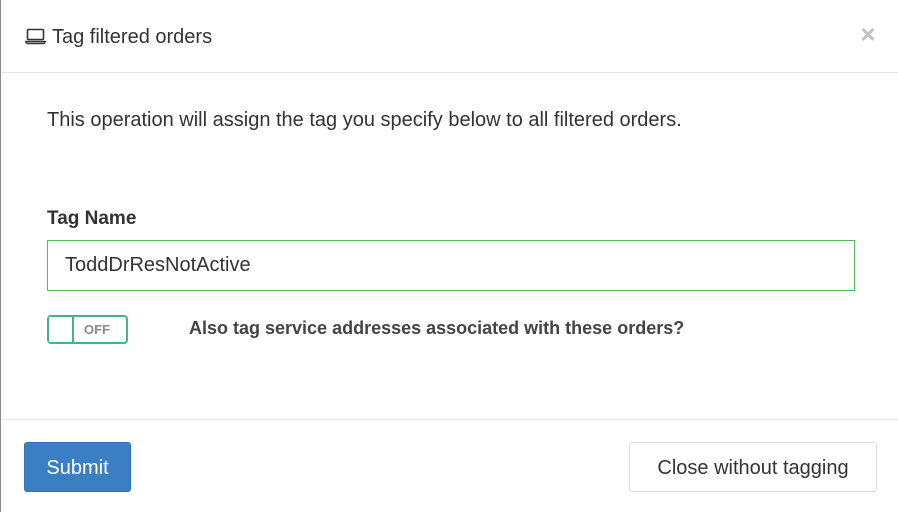  I want to click on tag-name-input, so click(451, 265).